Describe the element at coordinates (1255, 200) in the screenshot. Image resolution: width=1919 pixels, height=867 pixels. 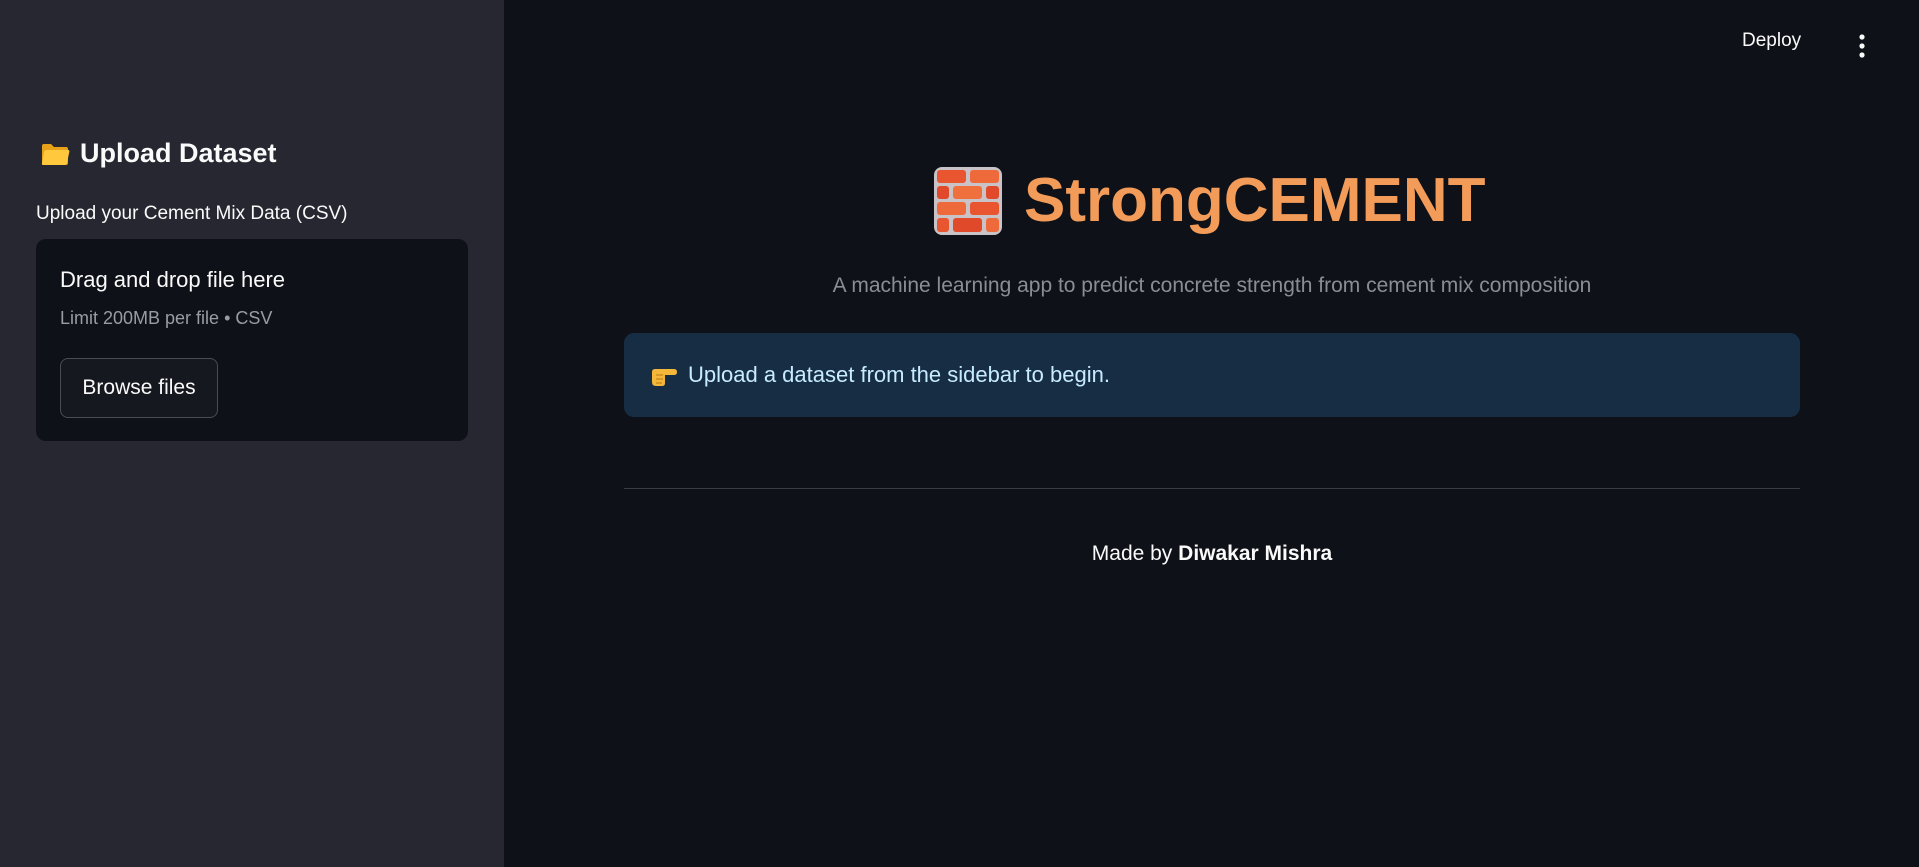
I see `title-text: StrongCEMENT` at that location.